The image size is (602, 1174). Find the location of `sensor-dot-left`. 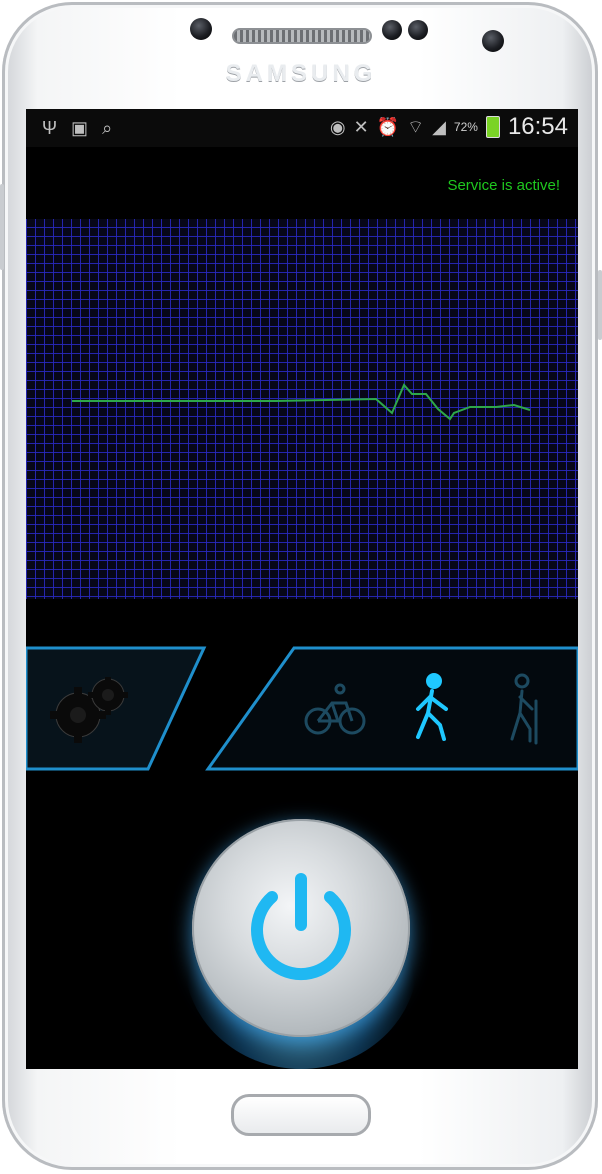

sensor-dot-left is located at coordinates (392, 30).